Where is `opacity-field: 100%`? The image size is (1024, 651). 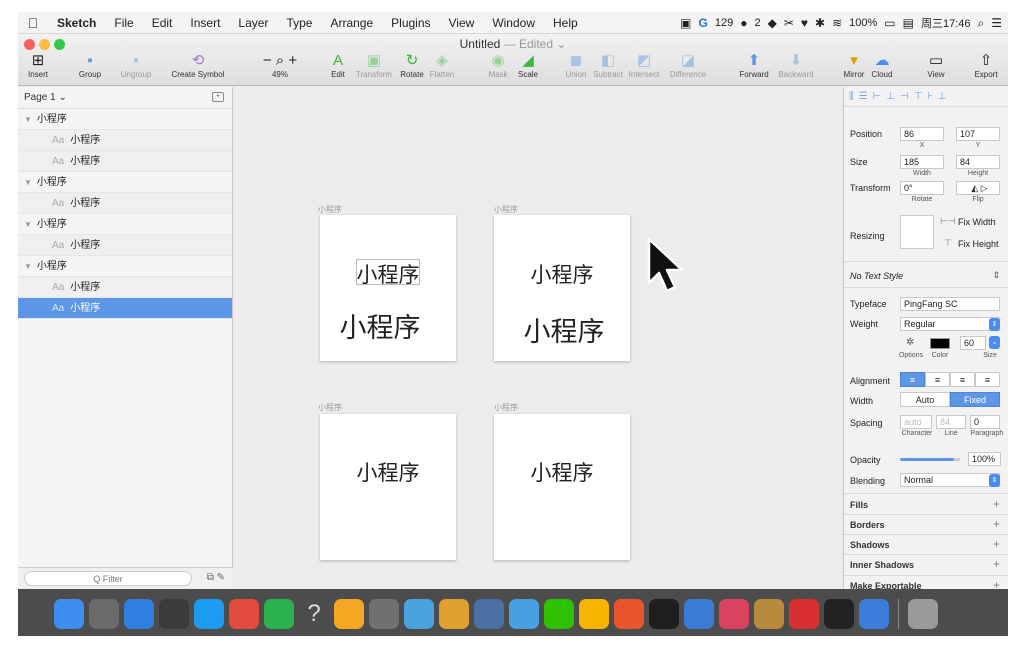 opacity-field: 100% is located at coordinates (984, 459).